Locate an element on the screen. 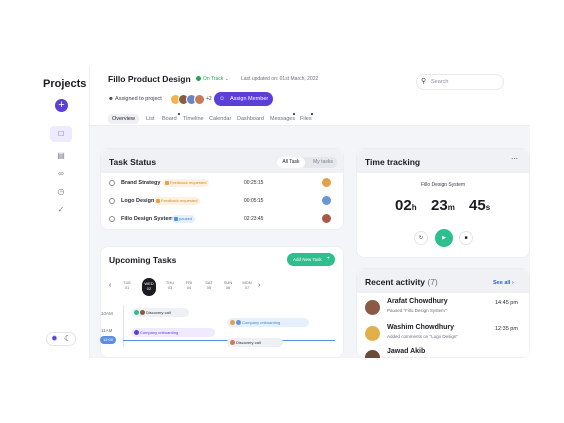 The height and width of the screenshot is (423, 564). timer-seconds-unit: s is located at coordinates (488, 207).